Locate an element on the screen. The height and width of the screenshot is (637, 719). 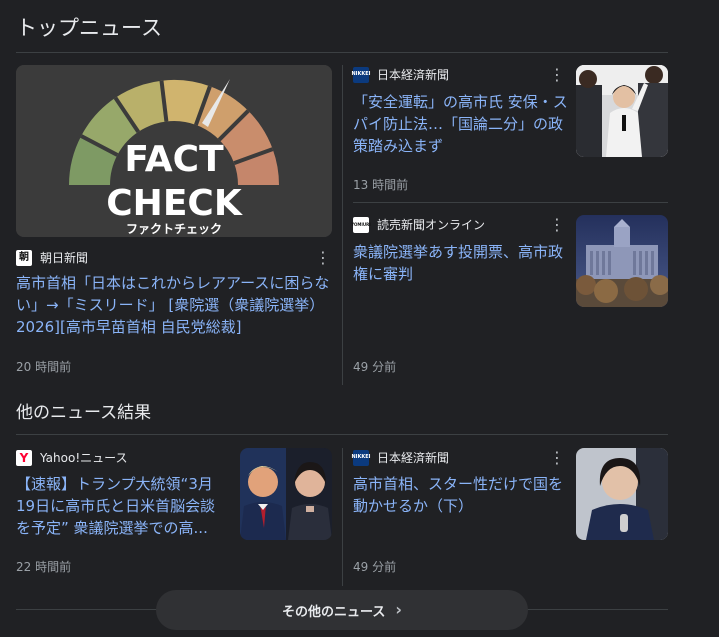
source-yahoo: Y Yahoo!ニュース is located at coordinates (72, 457).